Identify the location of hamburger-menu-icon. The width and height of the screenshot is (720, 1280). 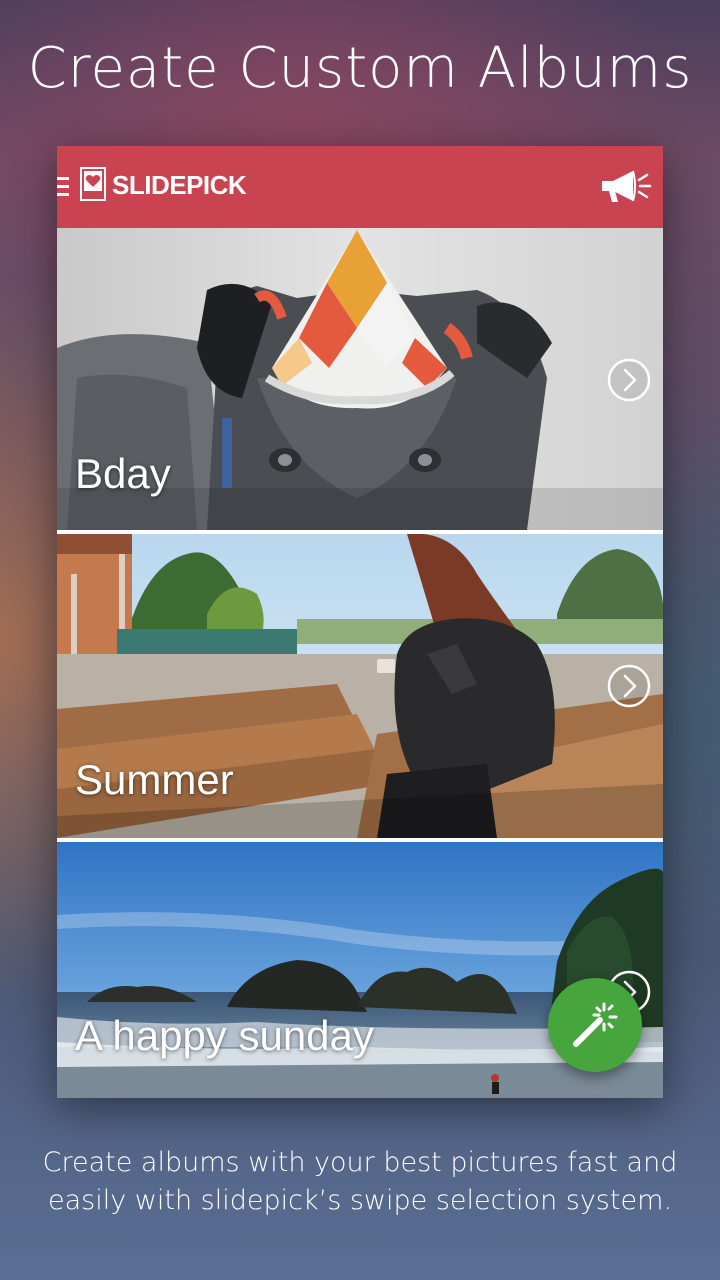
(63, 187).